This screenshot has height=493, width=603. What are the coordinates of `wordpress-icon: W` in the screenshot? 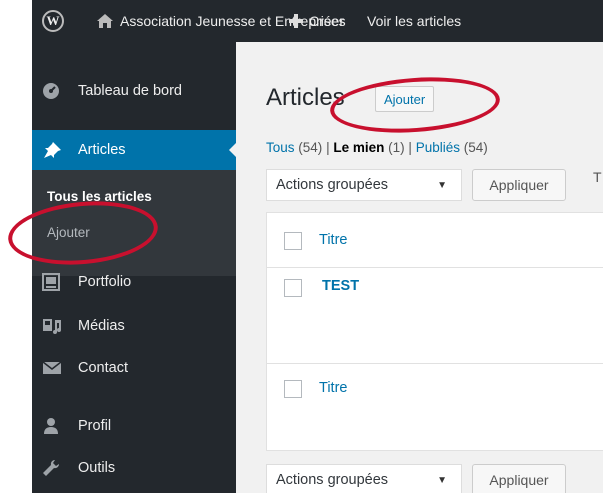 It's located at (53, 21).